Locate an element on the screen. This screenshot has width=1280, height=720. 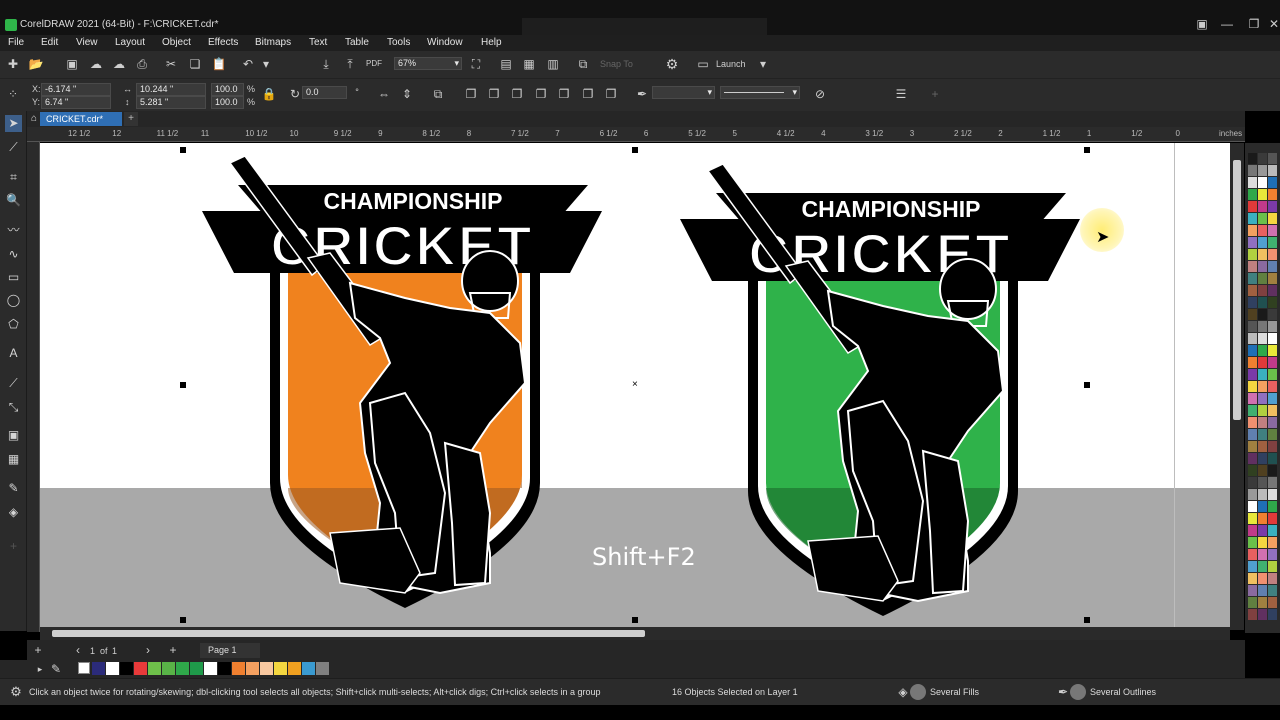
x-position-field: -6.174 " is located at coordinates (76, 89).